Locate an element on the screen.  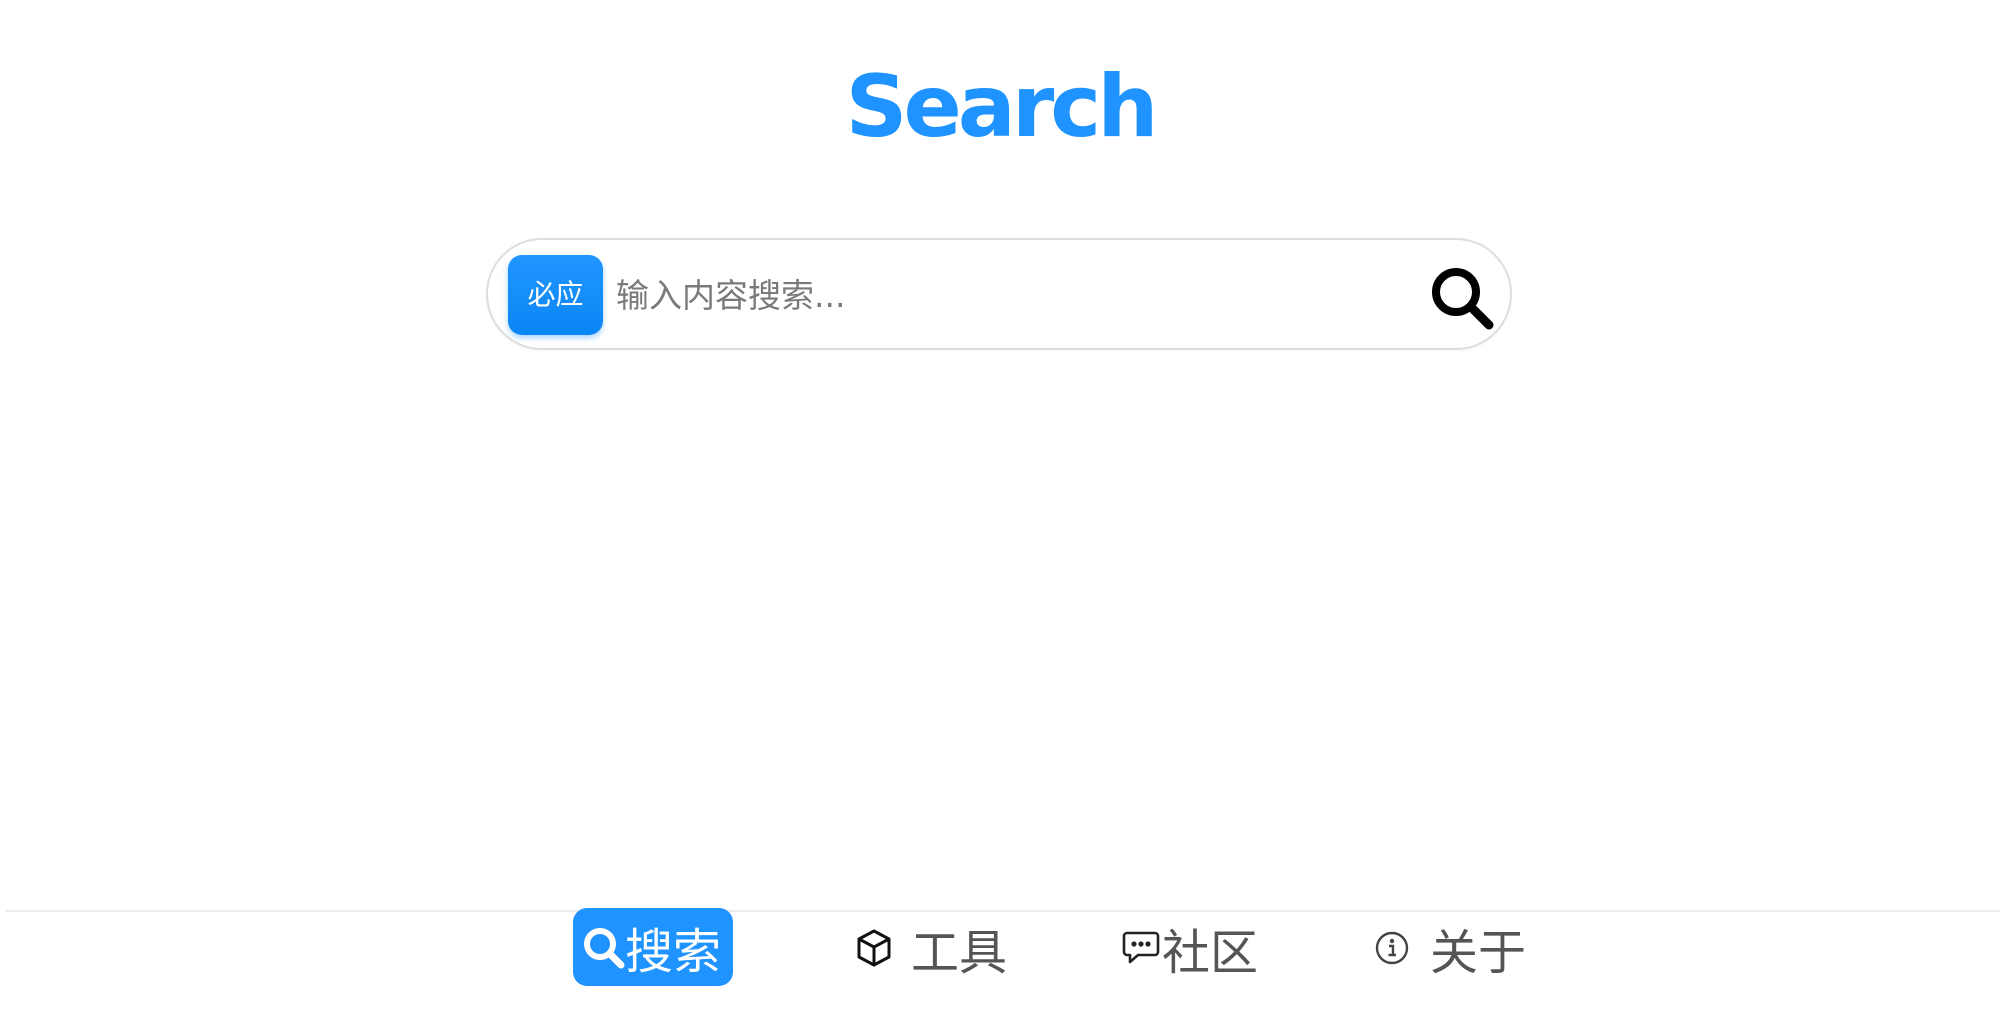
info-icon is located at coordinates (1392, 948).